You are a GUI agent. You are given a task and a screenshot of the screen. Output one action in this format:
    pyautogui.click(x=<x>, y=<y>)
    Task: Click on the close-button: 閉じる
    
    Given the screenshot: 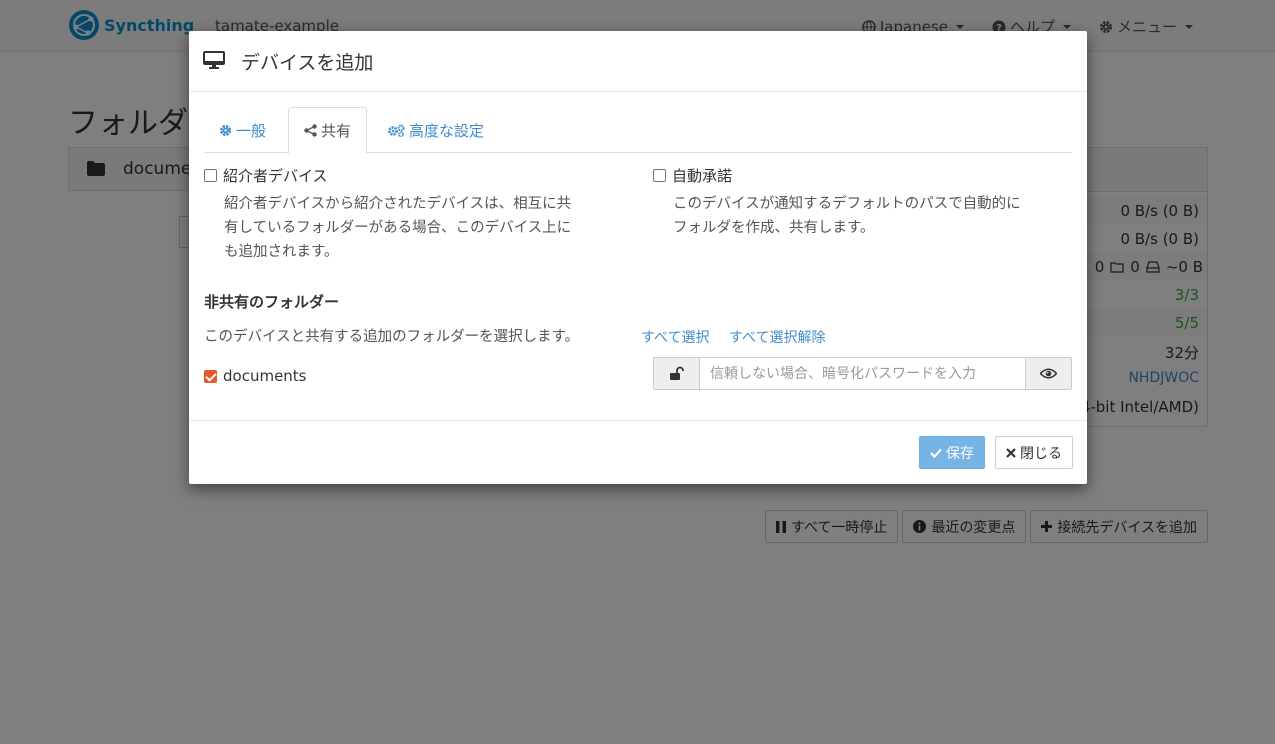 What is the action you would take?
    pyautogui.click(x=1034, y=452)
    